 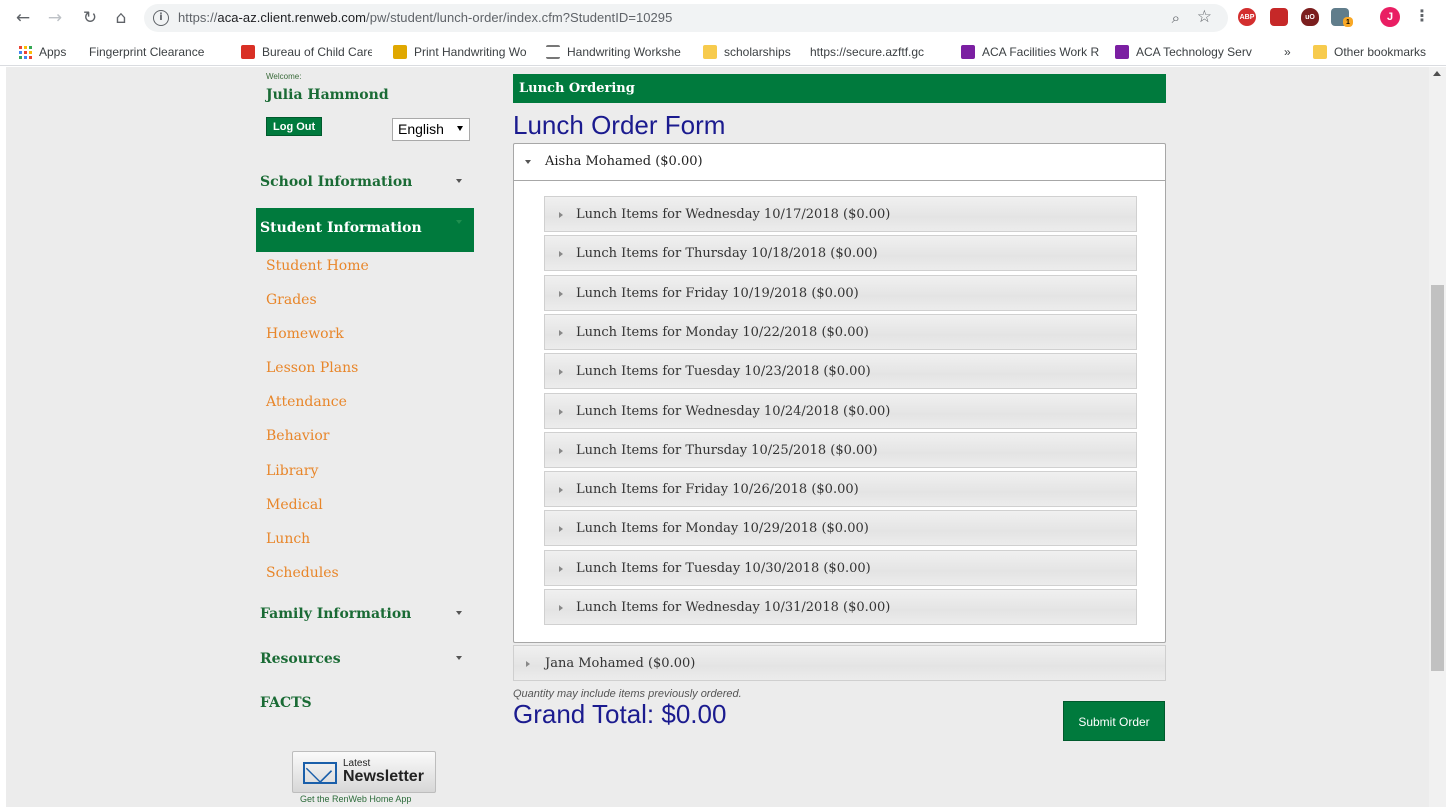 I want to click on chevron-down-icon, so click(x=459, y=613).